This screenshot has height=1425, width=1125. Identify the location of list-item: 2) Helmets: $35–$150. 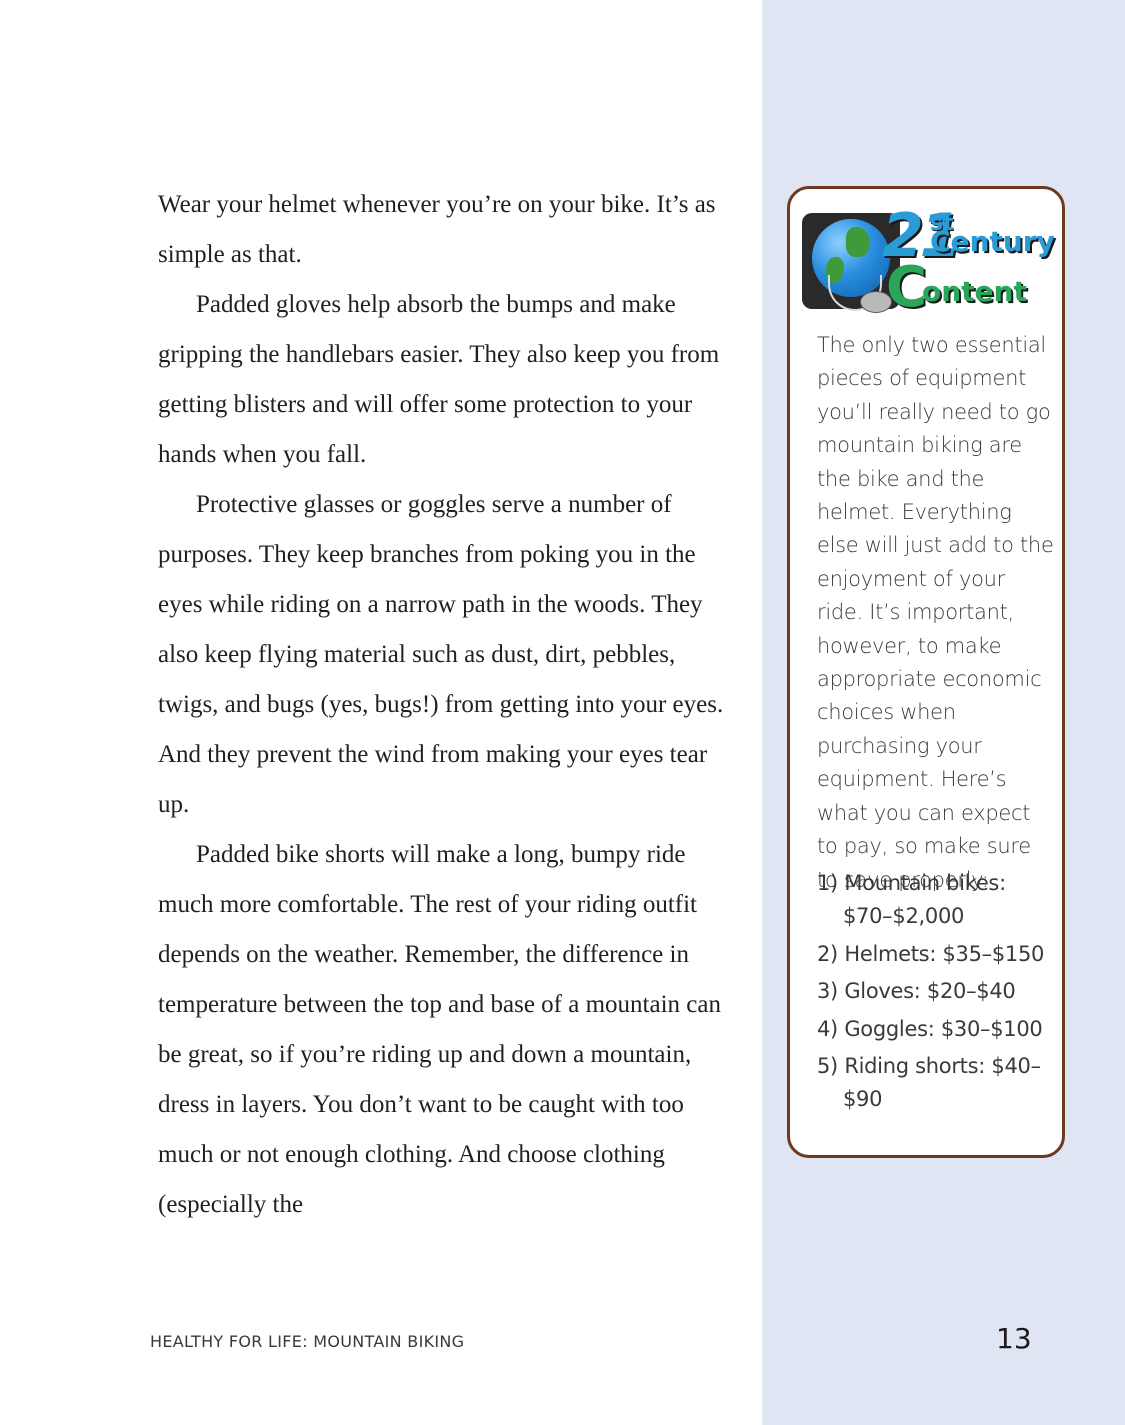
(931, 953).